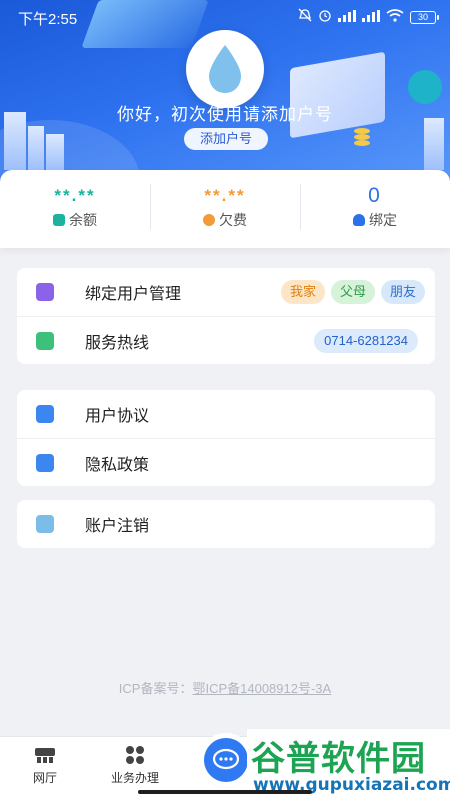  I want to click on user-agreement-row: 用户协议, so click(226, 414).